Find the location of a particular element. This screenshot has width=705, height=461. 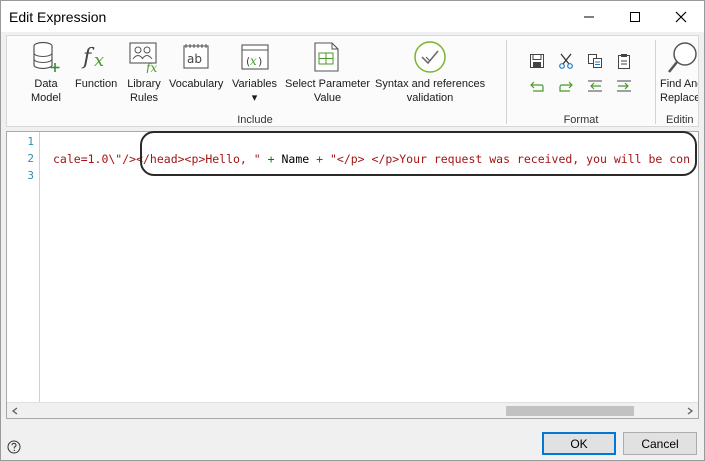

syntax-validation-label: Syntax and references validation is located at coordinates (430, 91).